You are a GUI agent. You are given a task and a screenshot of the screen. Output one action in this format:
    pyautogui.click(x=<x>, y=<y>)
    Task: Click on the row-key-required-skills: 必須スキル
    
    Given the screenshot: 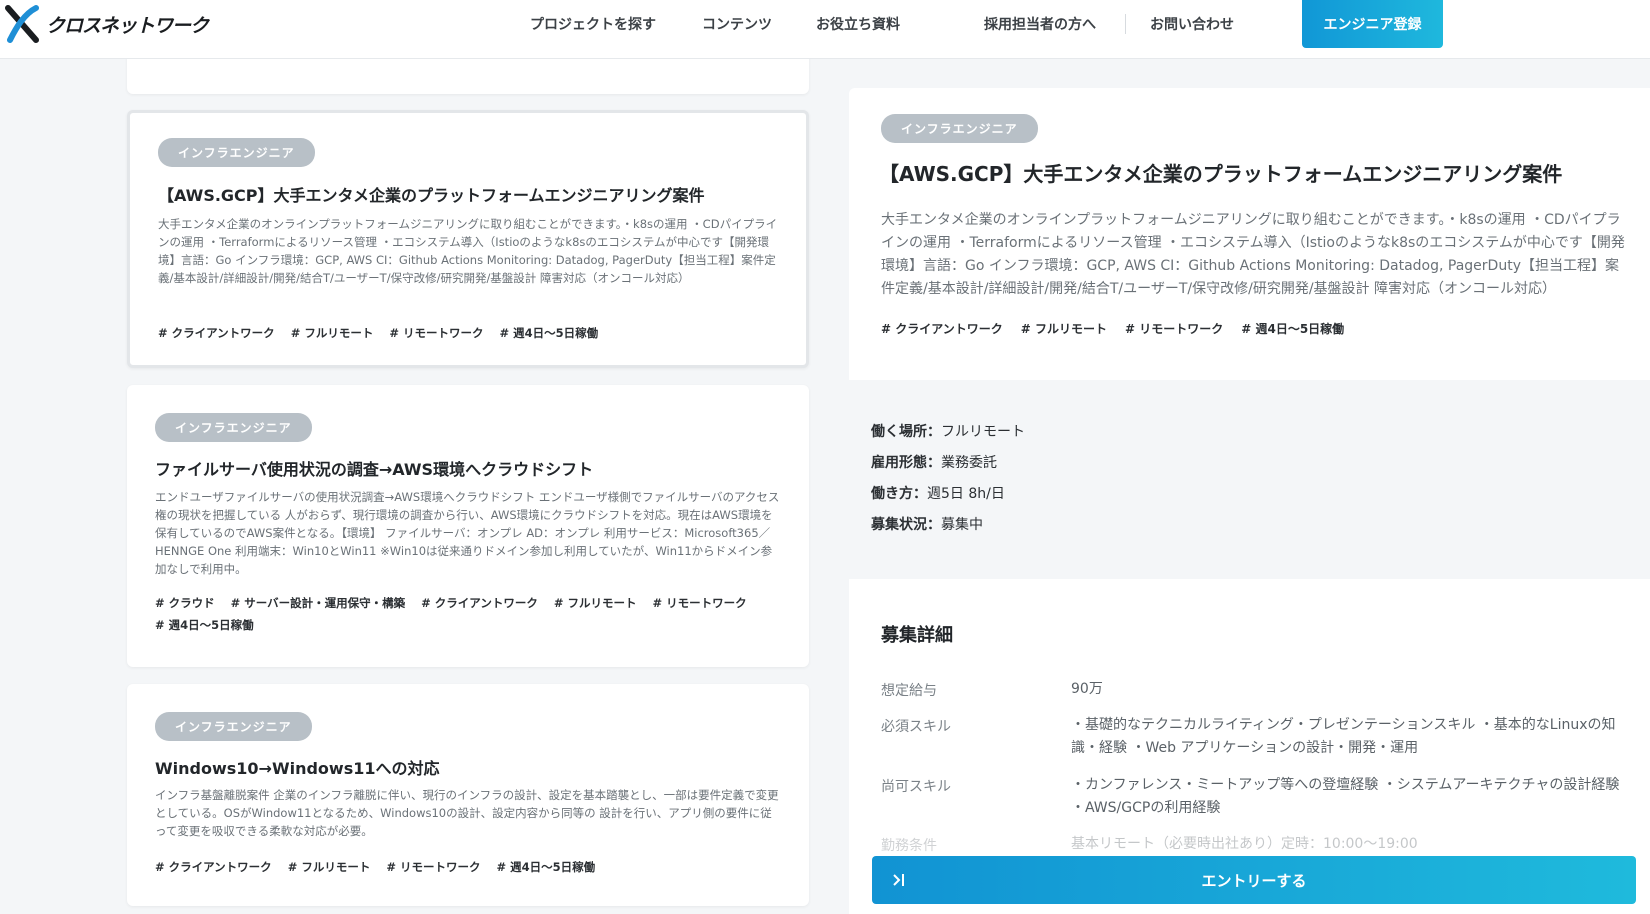 What is the action you would take?
    pyautogui.click(x=916, y=727)
    